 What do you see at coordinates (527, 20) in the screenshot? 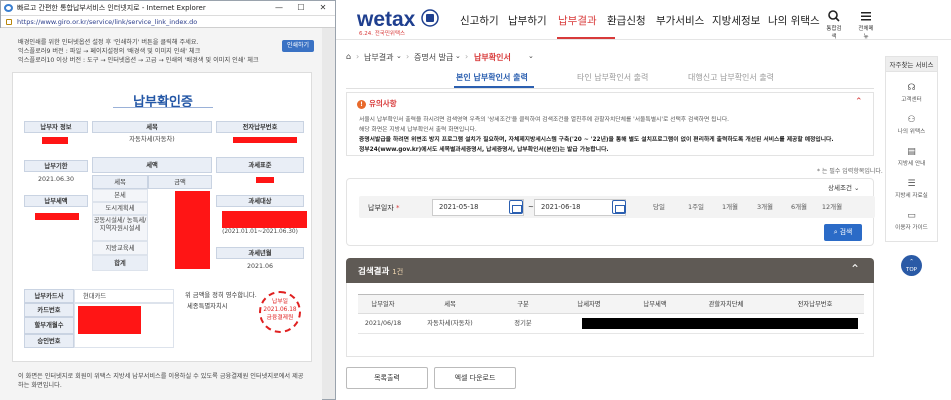
I see `nav-pay: 납부하기` at bounding box center [527, 20].